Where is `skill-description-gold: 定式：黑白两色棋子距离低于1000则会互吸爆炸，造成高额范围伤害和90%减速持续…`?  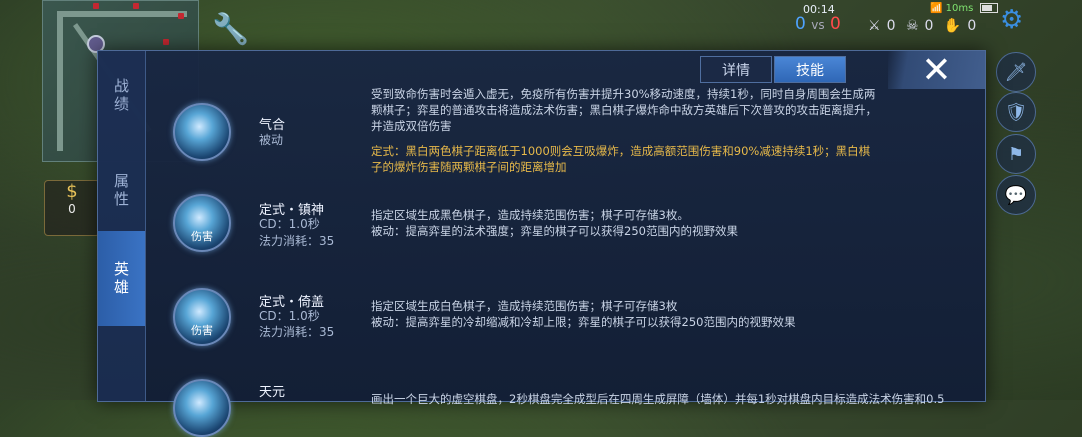
skill-description-gold: 定式：黑白两色棋子距离低于1000则会互吸爆炸，造成高额范围伤害和90%减速持续… is located at coordinates (621, 159).